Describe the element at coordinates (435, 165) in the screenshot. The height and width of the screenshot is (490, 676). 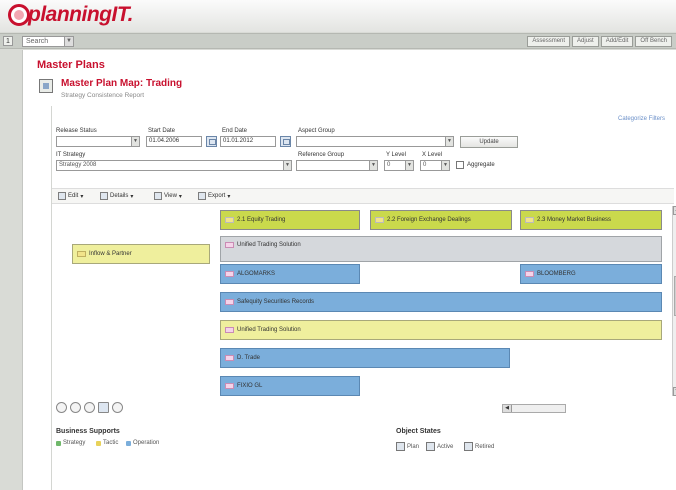
I see `x-level-select: 0 ▼` at that location.